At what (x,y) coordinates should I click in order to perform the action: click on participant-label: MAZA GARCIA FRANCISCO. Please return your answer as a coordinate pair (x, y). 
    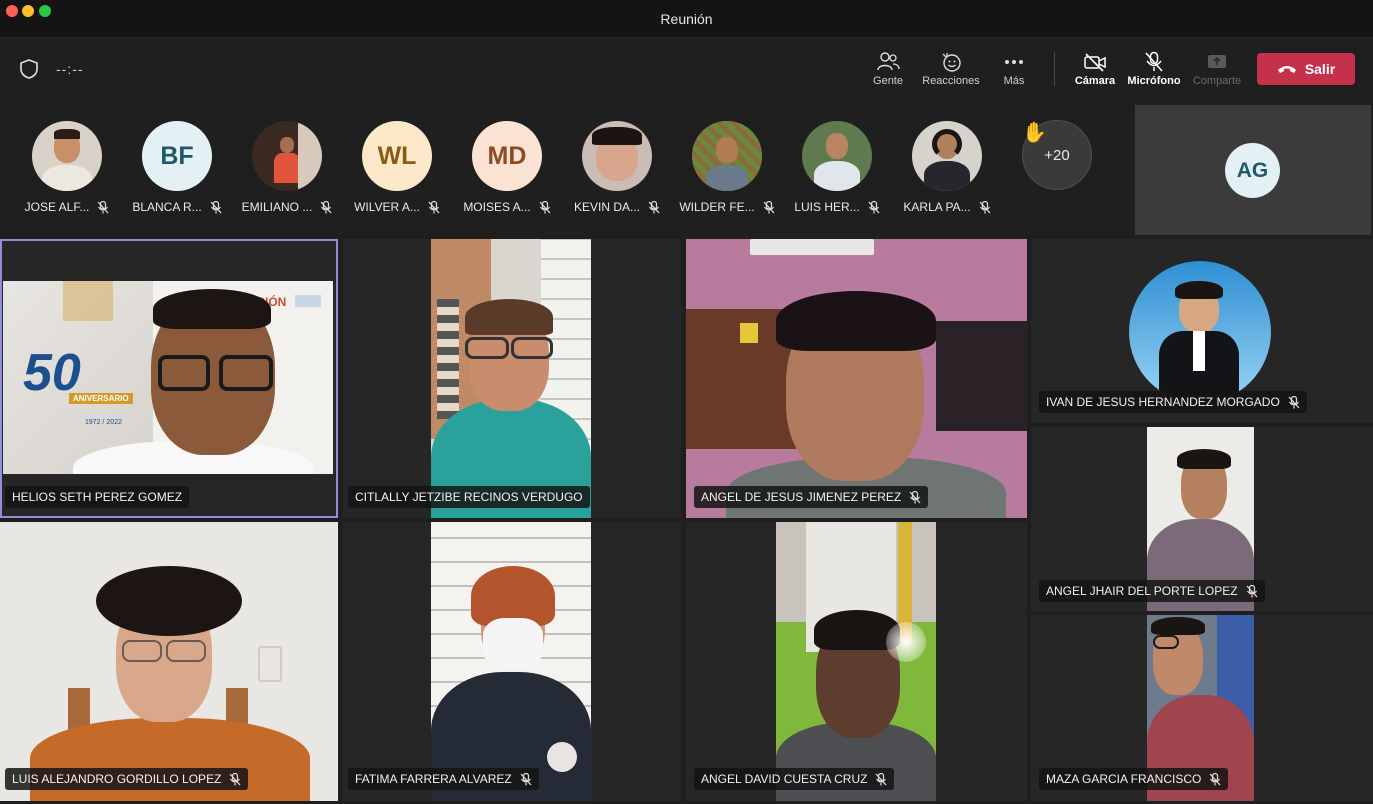
    Looking at the image, I should click on (1134, 779).